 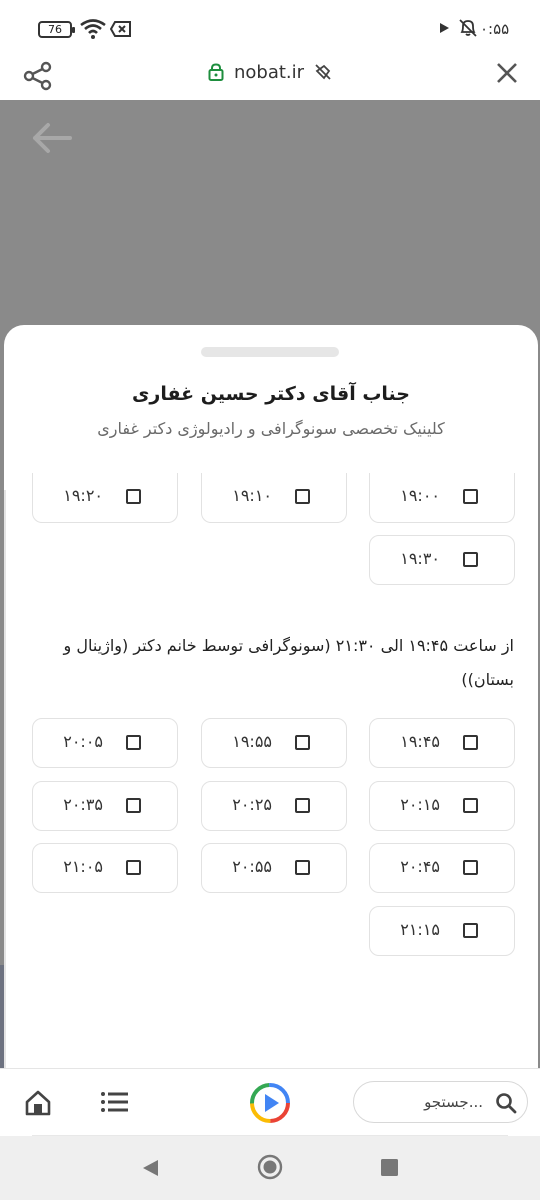 I want to click on time-slot: ۱۹:۴۵, so click(x=442, y=743).